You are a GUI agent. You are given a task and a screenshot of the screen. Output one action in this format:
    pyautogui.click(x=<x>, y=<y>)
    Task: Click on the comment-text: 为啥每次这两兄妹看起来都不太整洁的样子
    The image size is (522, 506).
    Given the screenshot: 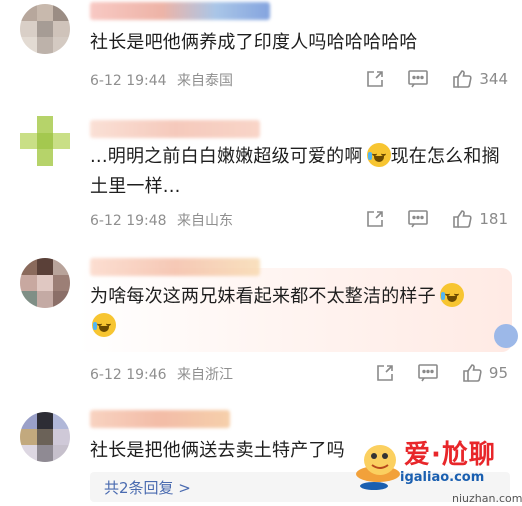 What is the action you would take?
    pyautogui.click(x=296, y=312)
    